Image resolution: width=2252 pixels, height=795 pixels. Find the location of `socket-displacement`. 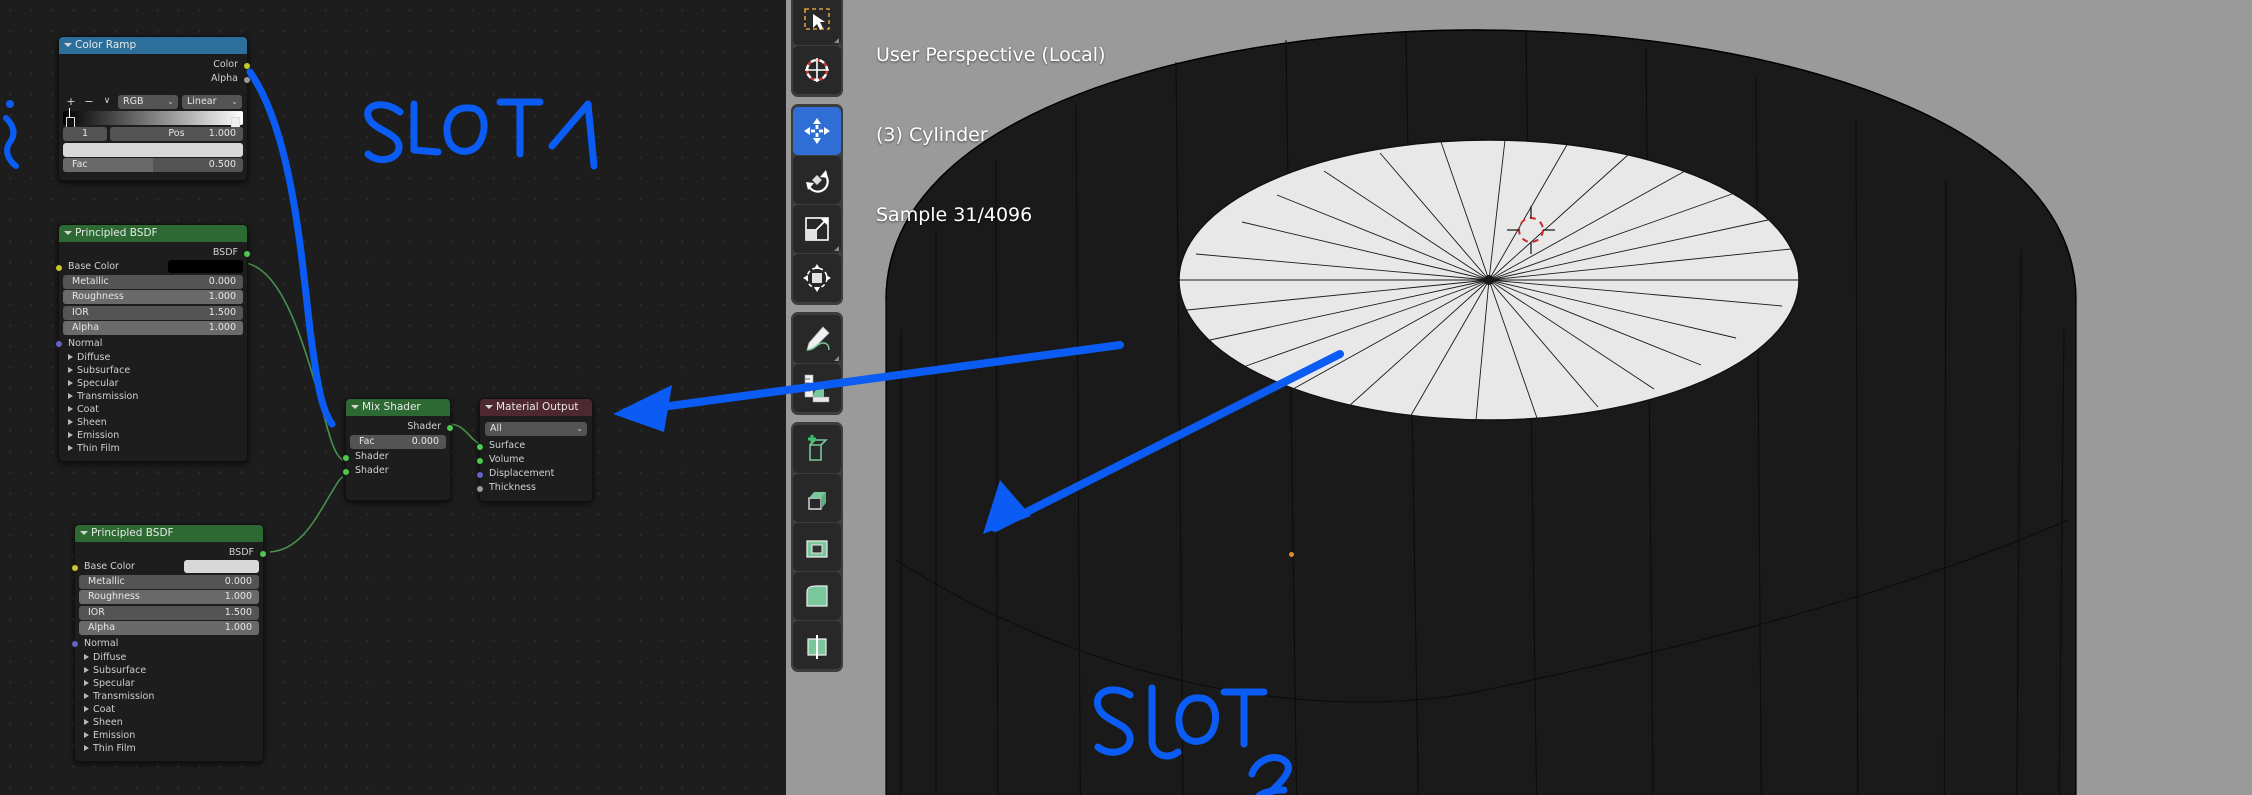

socket-displacement is located at coordinates (480, 474).